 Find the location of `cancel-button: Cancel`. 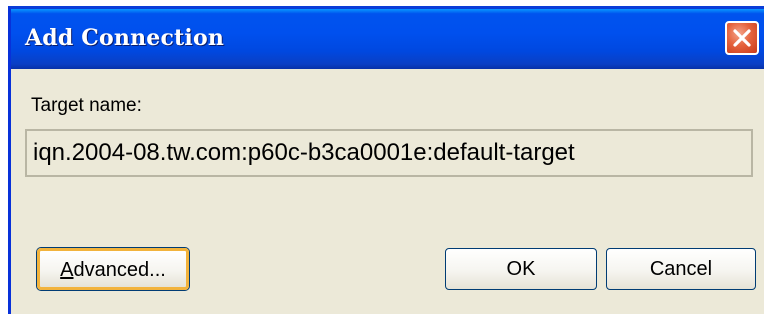

cancel-button: Cancel is located at coordinates (681, 269).